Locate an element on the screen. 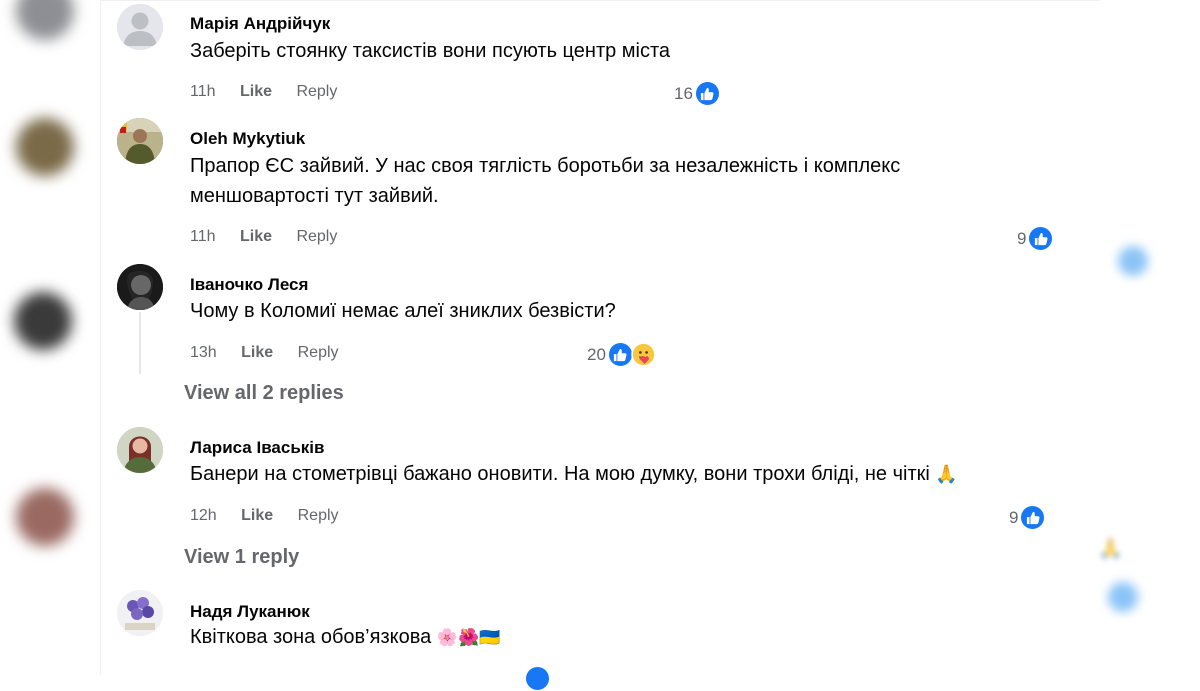 The image size is (1200, 691). comment-author: Надя Луканюк is located at coordinates (250, 612).